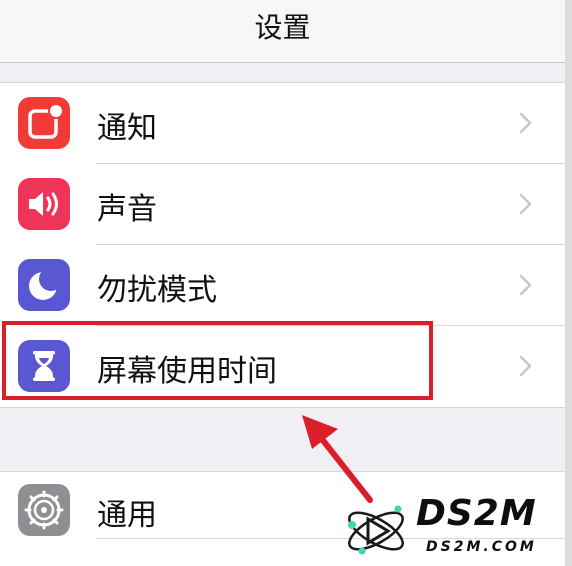  Describe the element at coordinates (44, 123) in the screenshot. I see `notifications-icon` at that location.